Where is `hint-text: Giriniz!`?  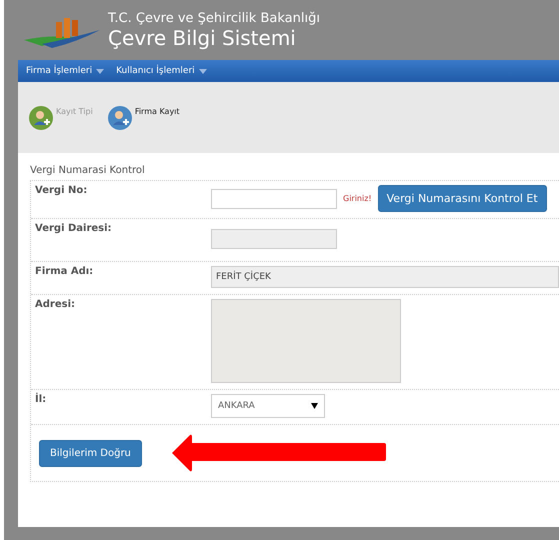
hint-text: Giriniz! is located at coordinates (357, 198).